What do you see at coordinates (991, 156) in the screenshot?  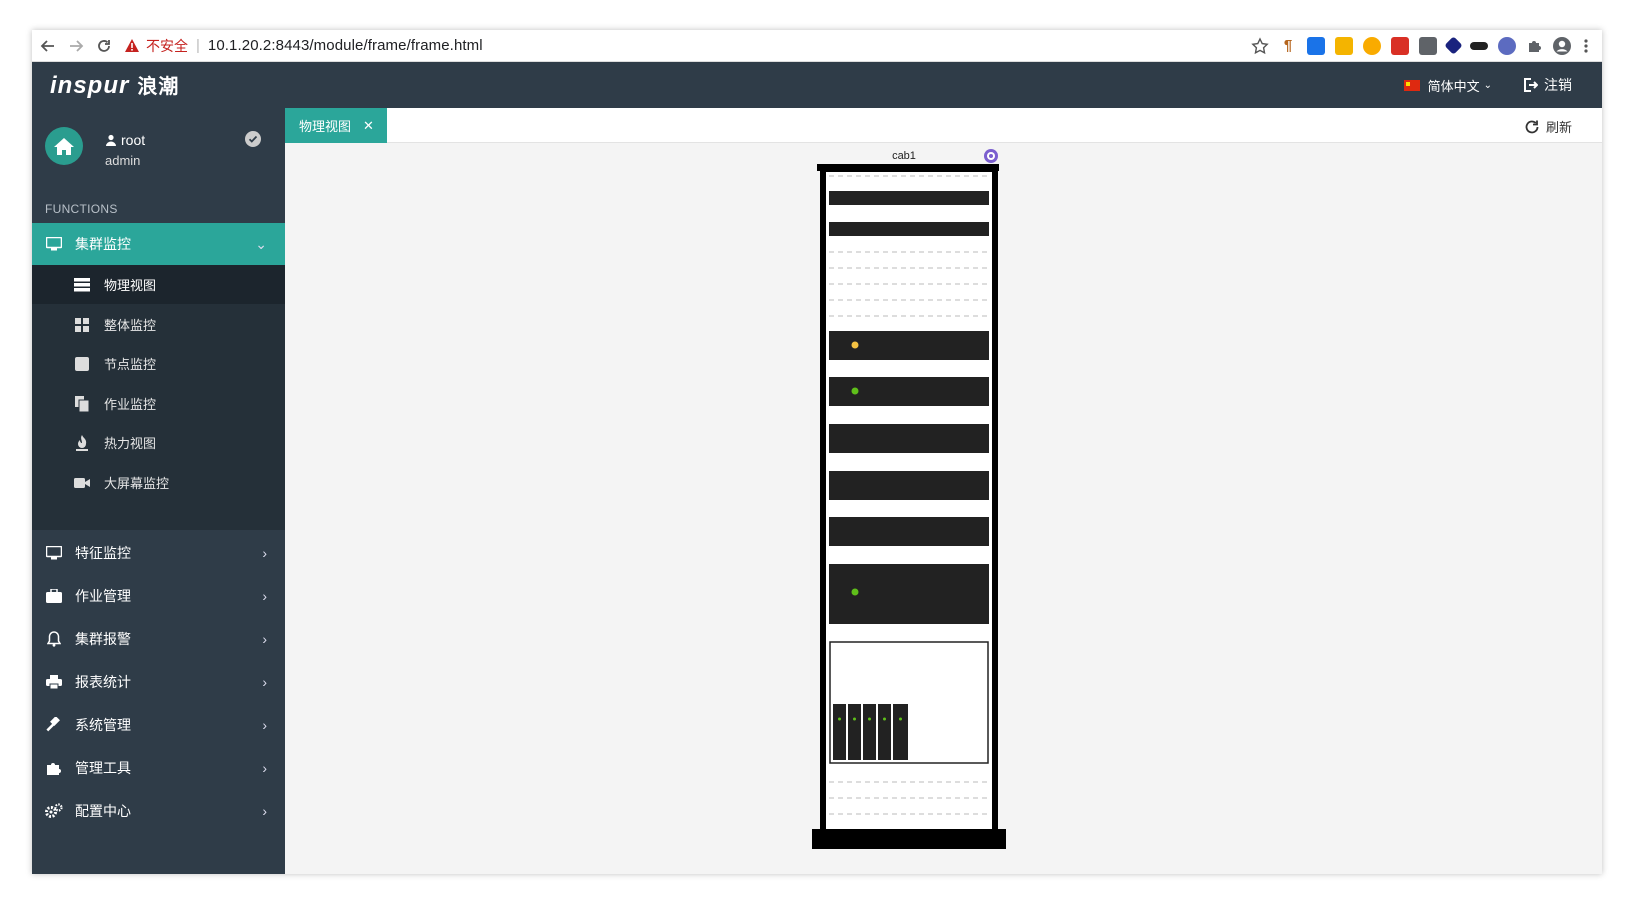 I see `rack-info-button` at bounding box center [991, 156].